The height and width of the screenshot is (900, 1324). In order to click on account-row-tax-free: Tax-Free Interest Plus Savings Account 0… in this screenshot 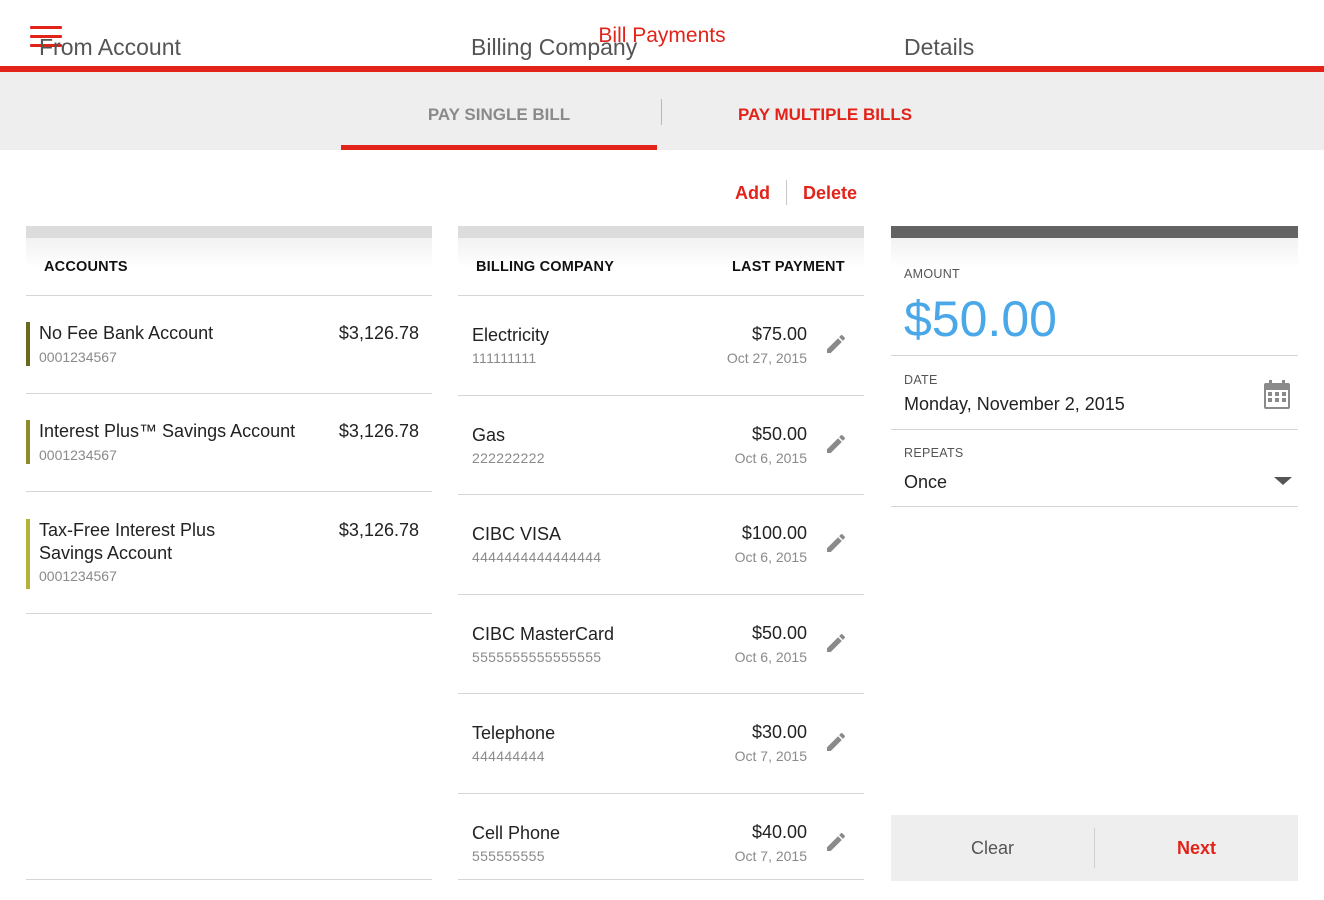, I will do `click(229, 566)`.